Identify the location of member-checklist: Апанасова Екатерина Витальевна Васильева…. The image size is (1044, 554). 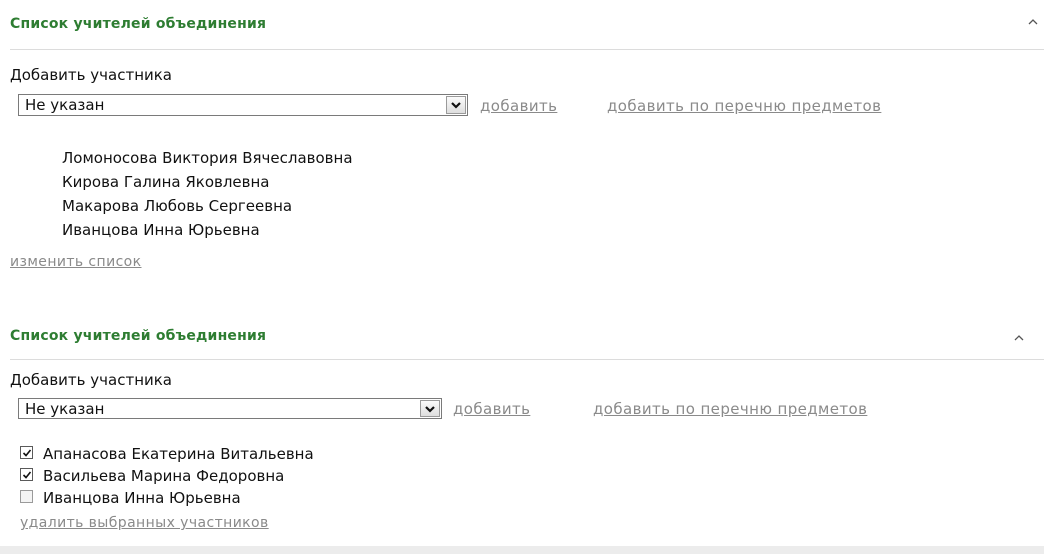
(167, 476).